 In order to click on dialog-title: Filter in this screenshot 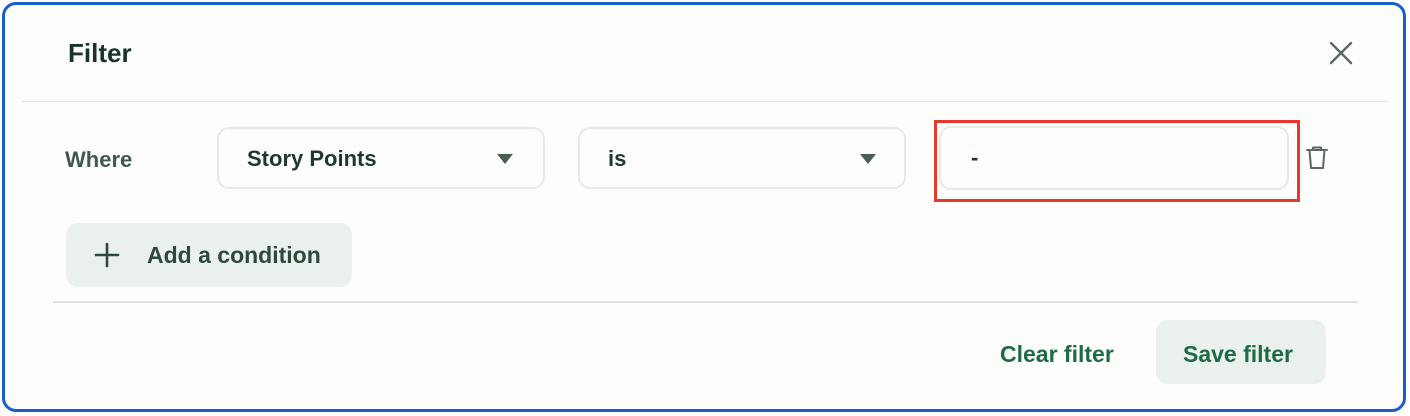, I will do `click(100, 53)`.